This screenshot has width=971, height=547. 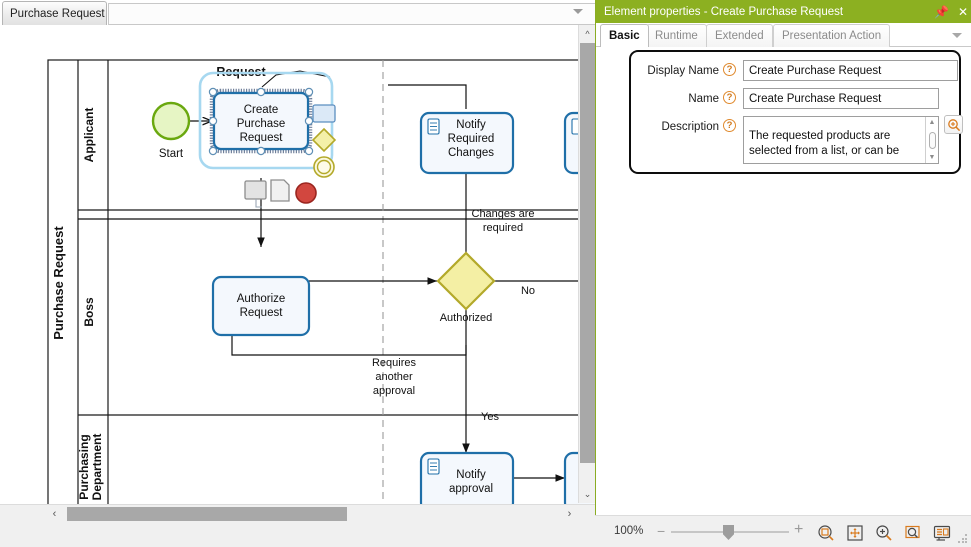 I want to click on pin-icon: 📌, so click(x=941, y=12).